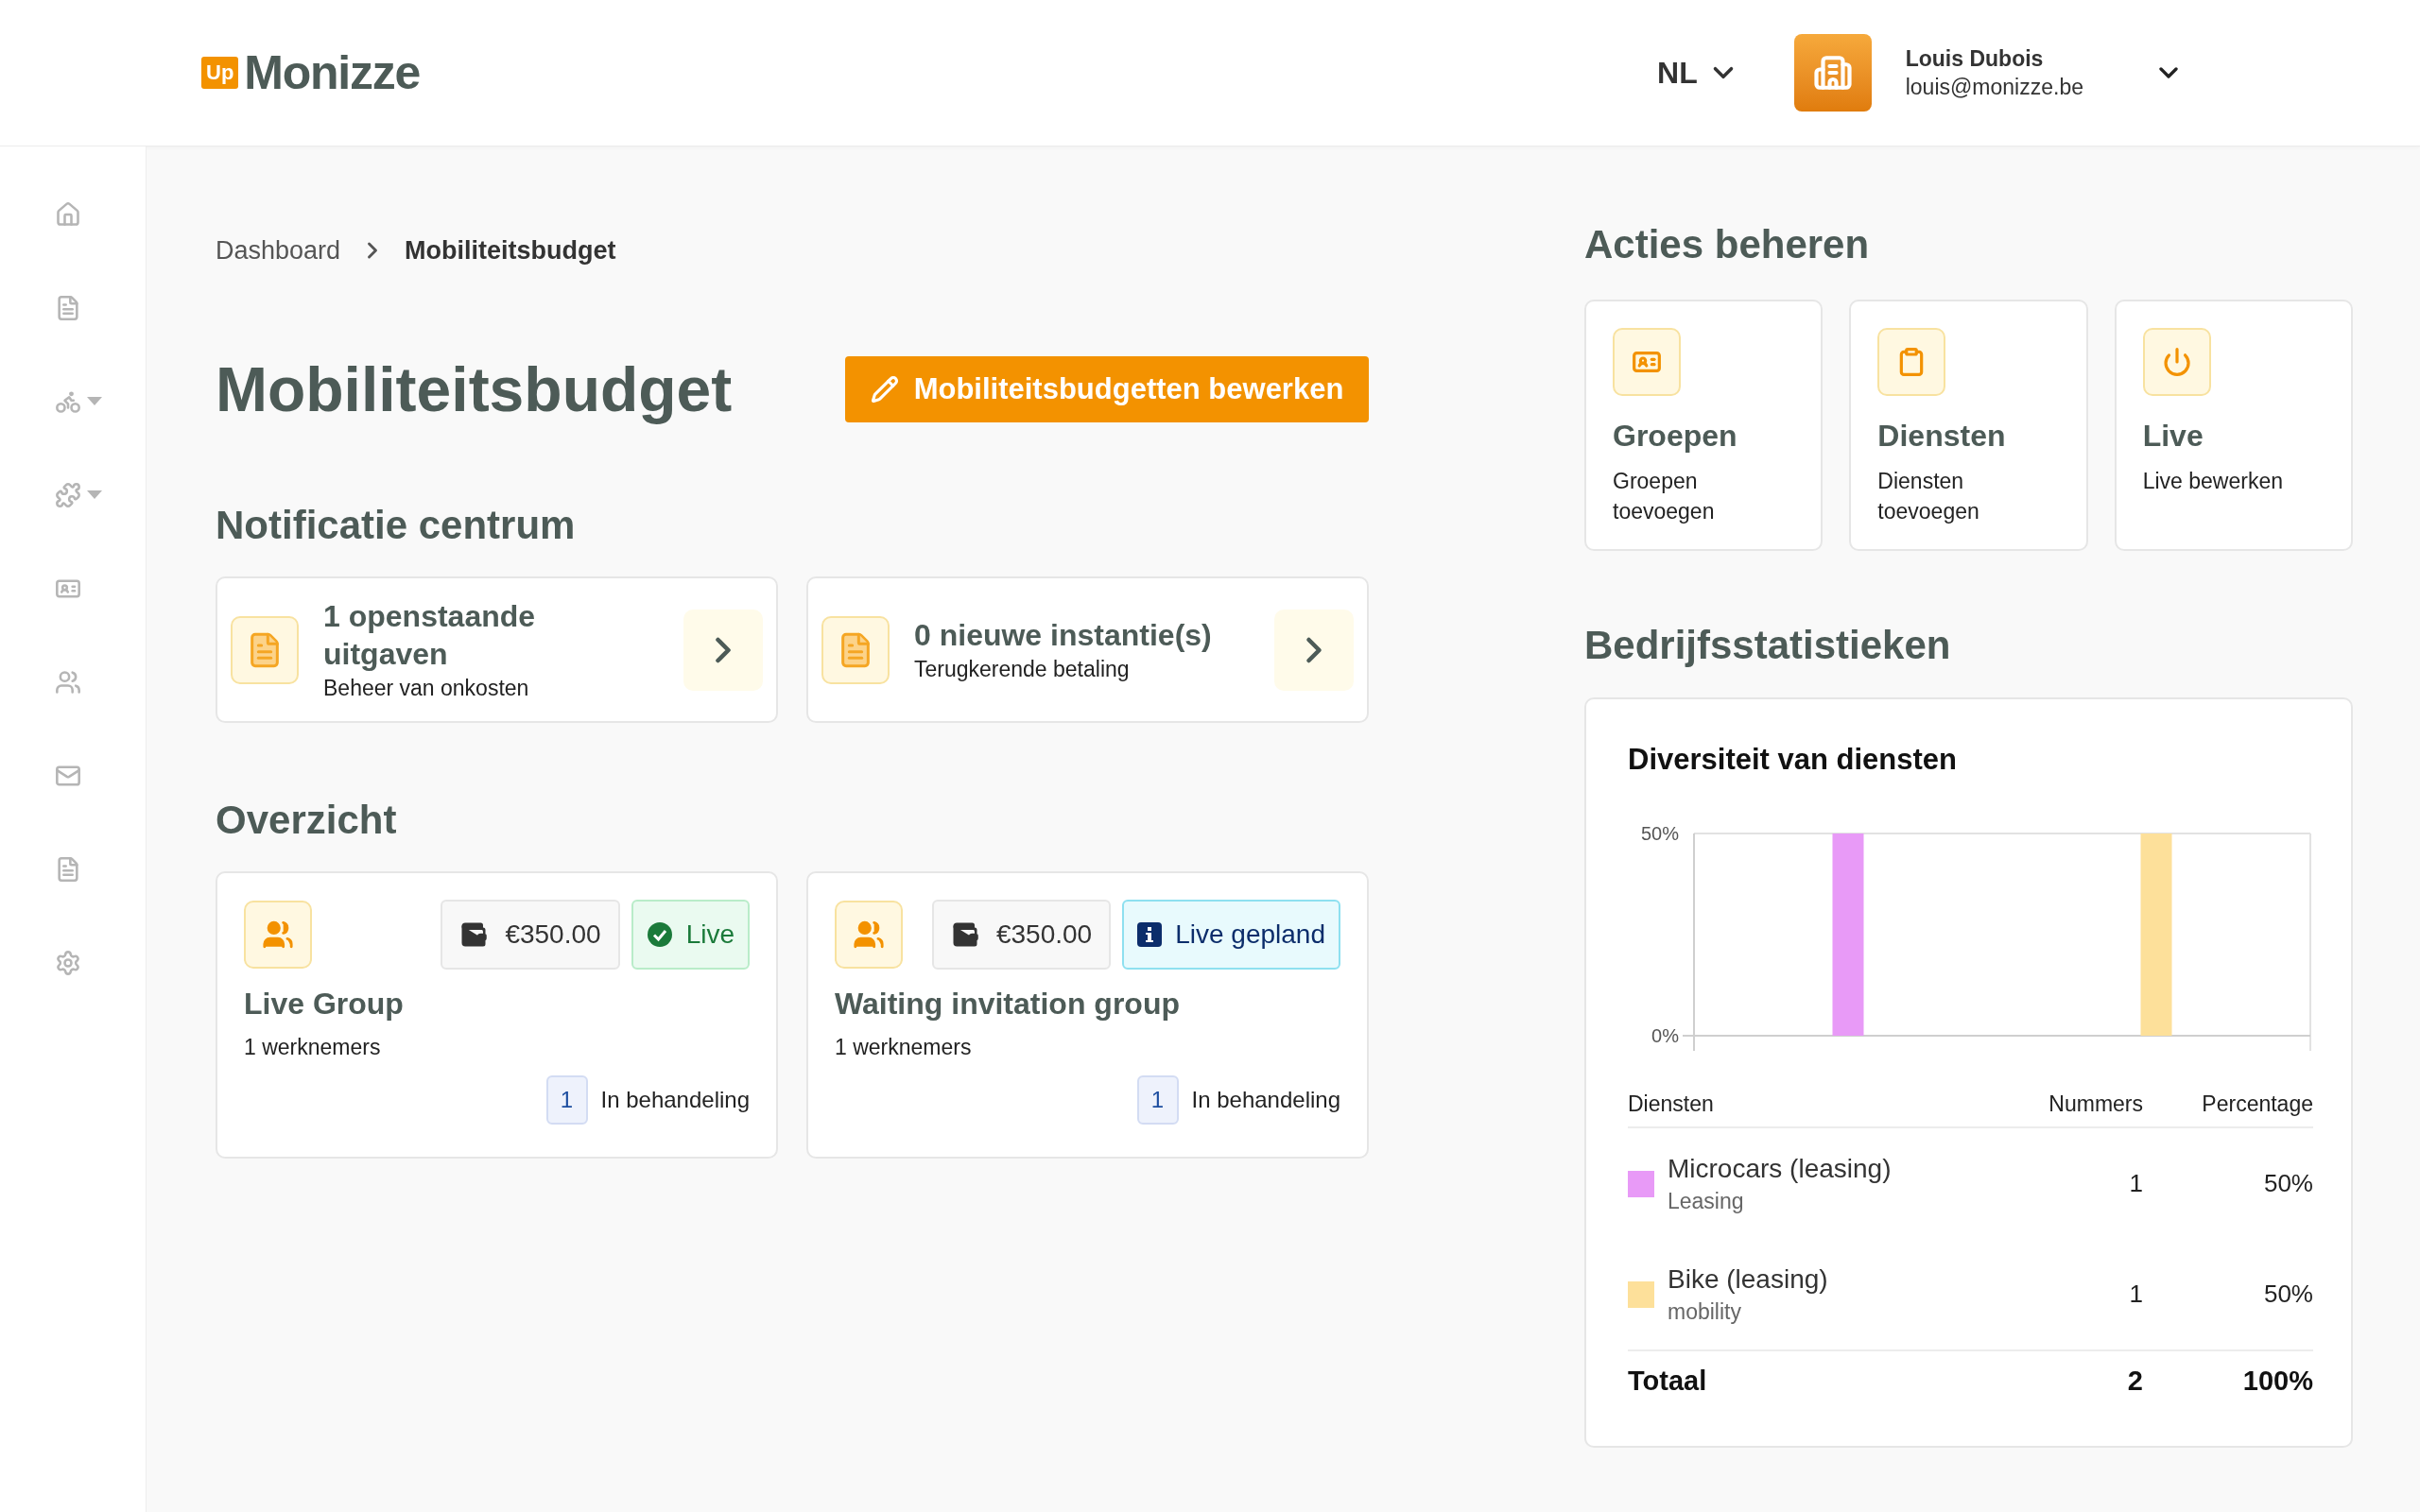 This screenshot has height=1512, width=2420. Describe the element at coordinates (497, 1015) in the screenshot. I see `group-card: €350.00 Live Live Group 1 werknemers 1 In behandeling` at that location.